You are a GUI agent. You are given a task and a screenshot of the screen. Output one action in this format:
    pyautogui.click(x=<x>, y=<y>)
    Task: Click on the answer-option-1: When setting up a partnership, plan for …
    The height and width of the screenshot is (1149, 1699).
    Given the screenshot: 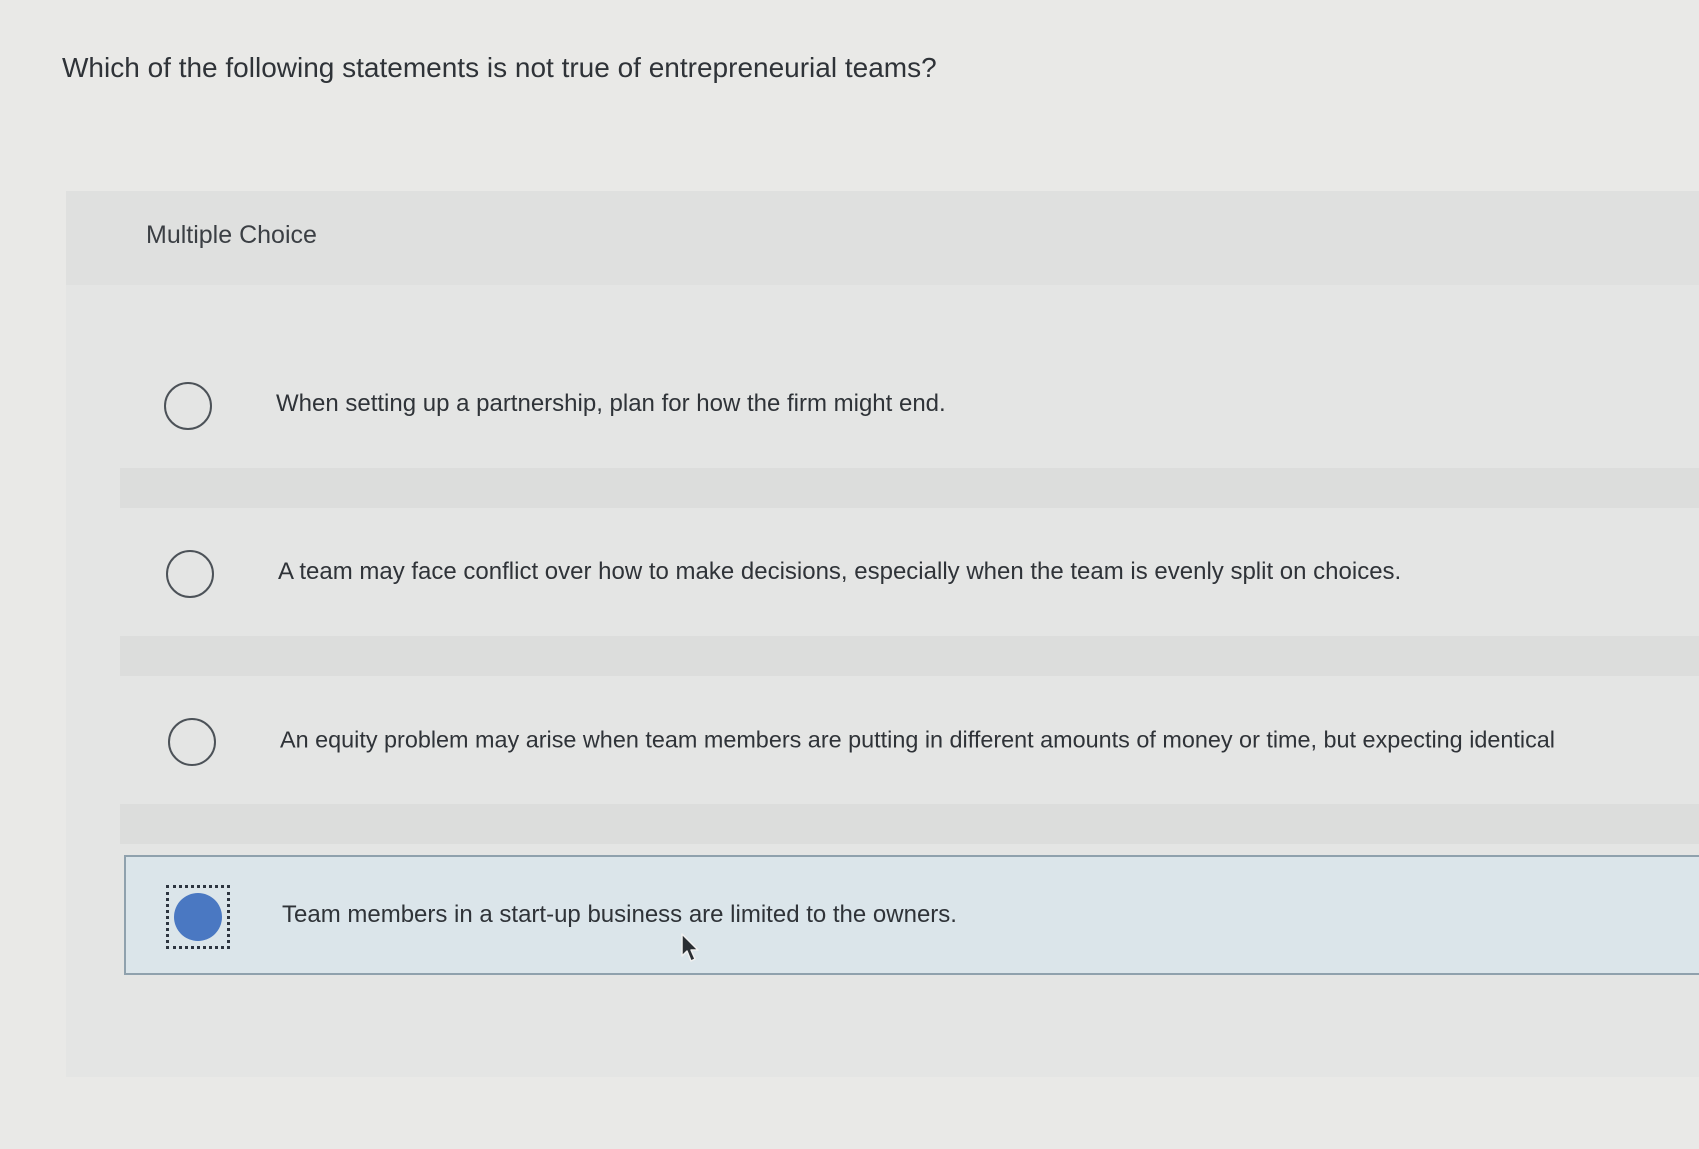 What is the action you would take?
    pyautogui.click(x=843, y=404)
    